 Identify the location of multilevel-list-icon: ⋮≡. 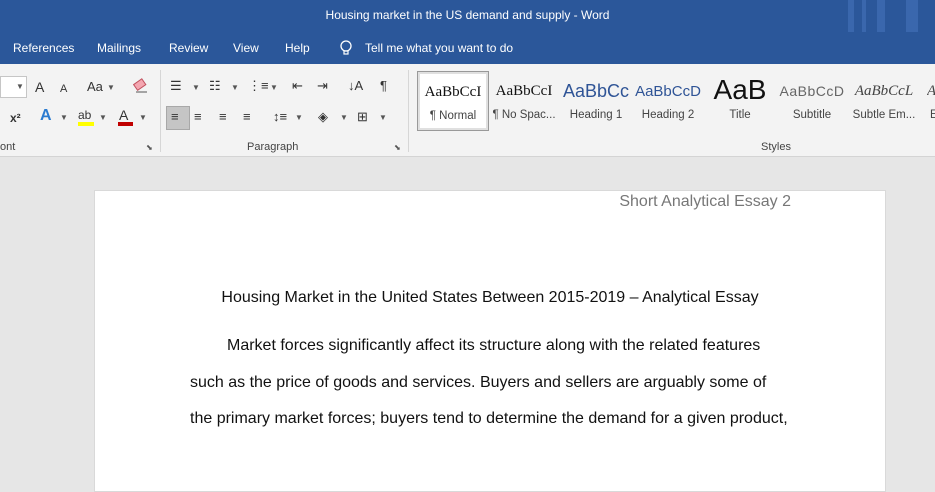
(258, 86).